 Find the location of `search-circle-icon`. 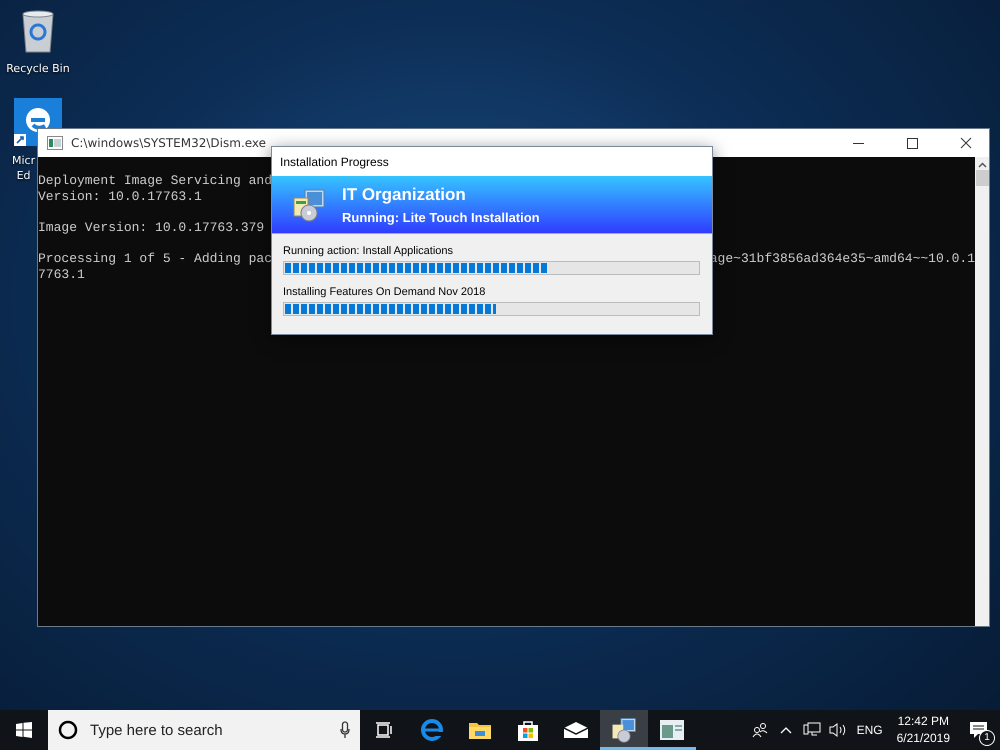

search-circle-icon is located at coordinates (68, 730).